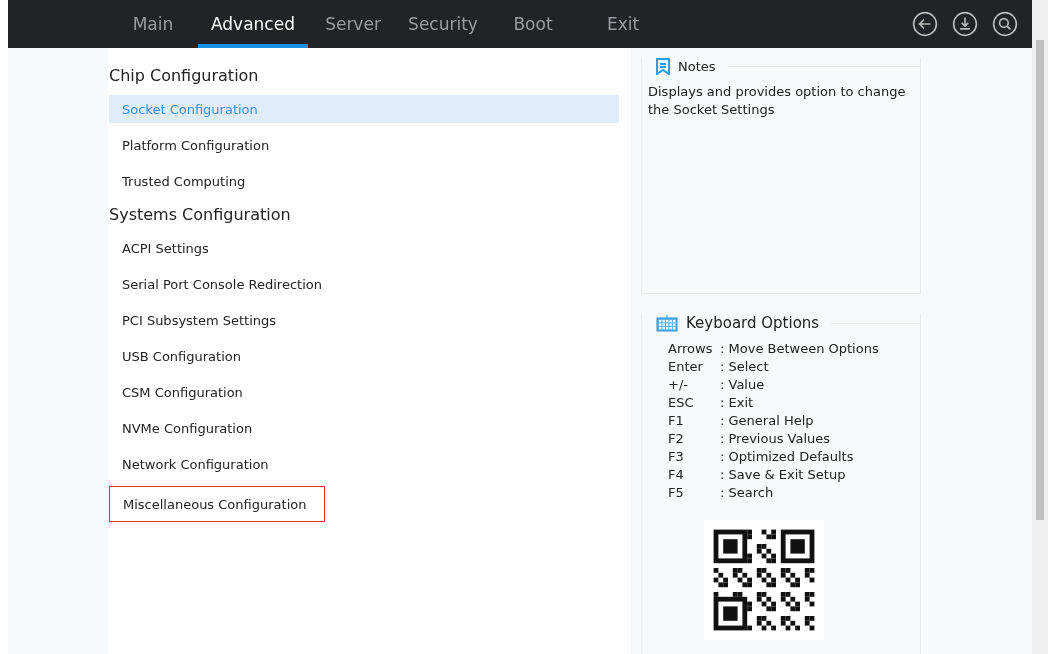 This screenshot has height=654, width=1048. Describe the element at coordinates (775, 439) in the screenshot. I see `key-action: : Previous Values` at that location.